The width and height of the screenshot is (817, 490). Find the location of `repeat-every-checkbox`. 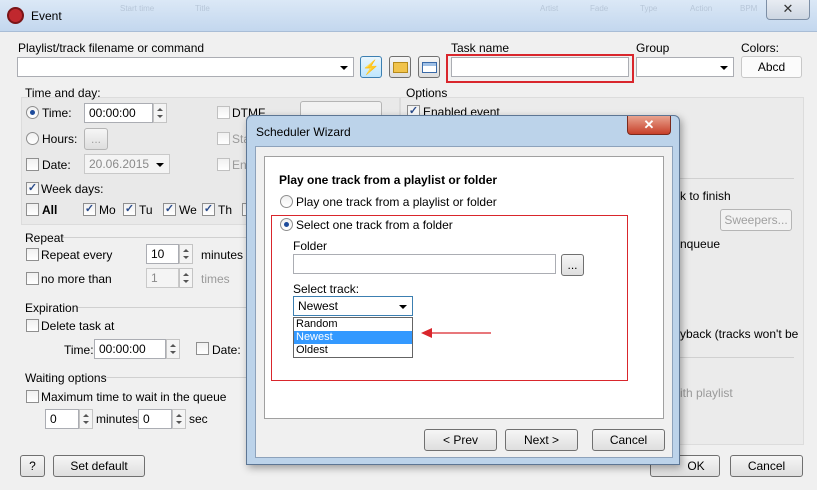

repeat-every-checkbox is located at coordinates (32, 254).